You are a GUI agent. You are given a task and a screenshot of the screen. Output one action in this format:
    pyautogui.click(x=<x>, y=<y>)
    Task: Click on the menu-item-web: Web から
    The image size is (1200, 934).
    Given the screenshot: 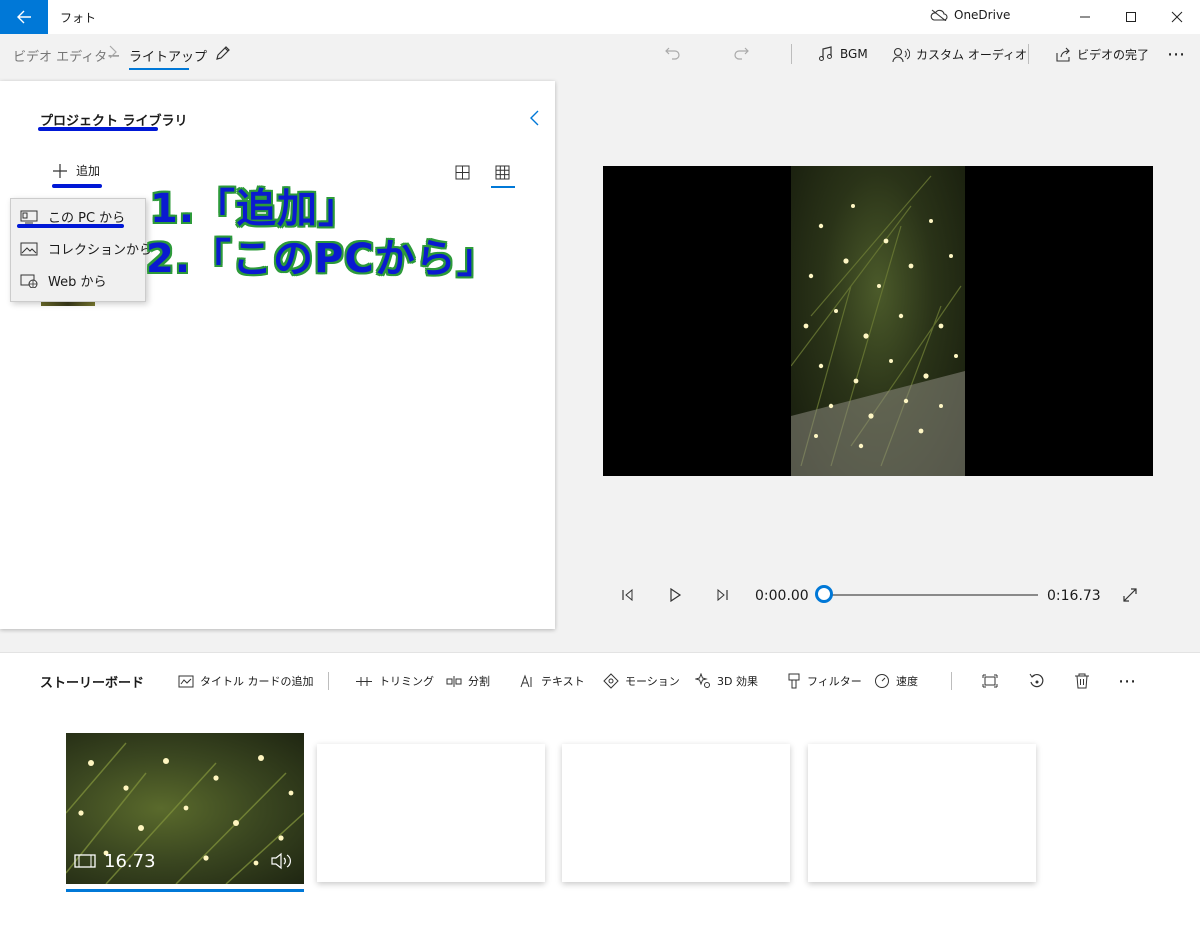 What is the action you would take?
    pyautogui.click(x=63, y=280)
    